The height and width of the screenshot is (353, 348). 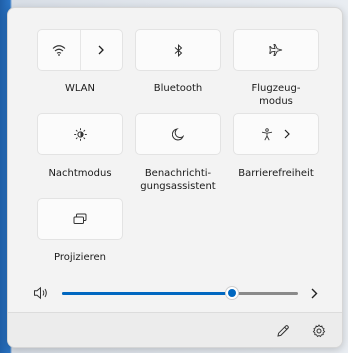 What do you see at coordinates (79, 88) in the screenshot?
I see `tile-label-wlan: WLAN` at bounding box center [79, 88].